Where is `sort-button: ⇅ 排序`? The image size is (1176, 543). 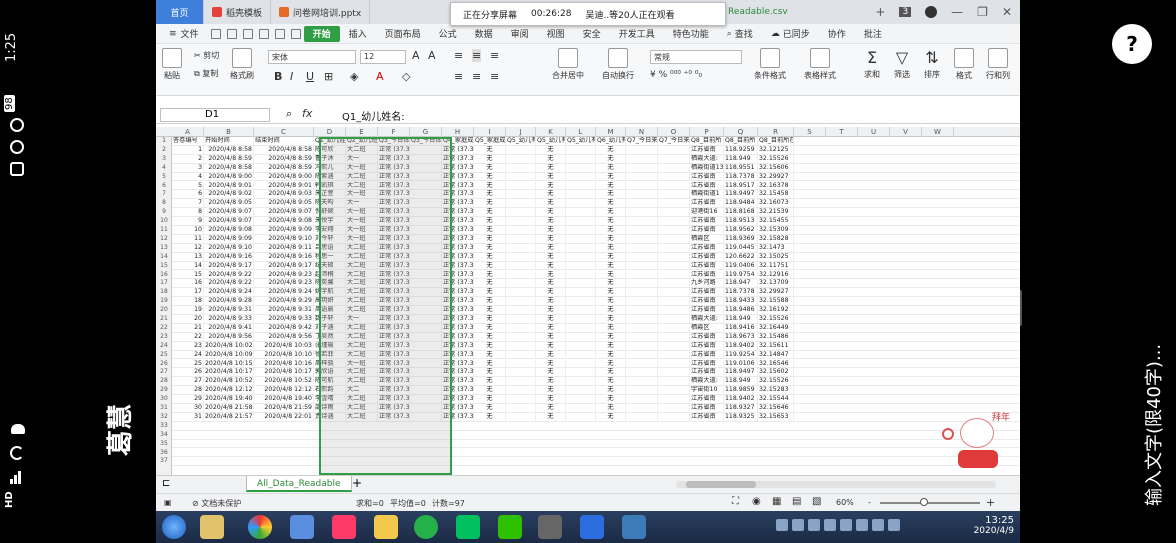
sort-button: ⇅ 排序 is located at coordinates (932, 64).